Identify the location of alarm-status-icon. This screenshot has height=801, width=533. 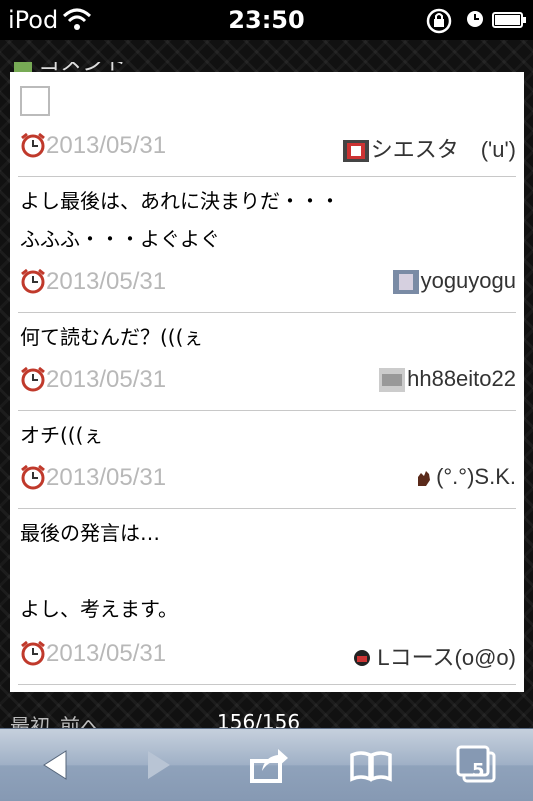
(475, 19).